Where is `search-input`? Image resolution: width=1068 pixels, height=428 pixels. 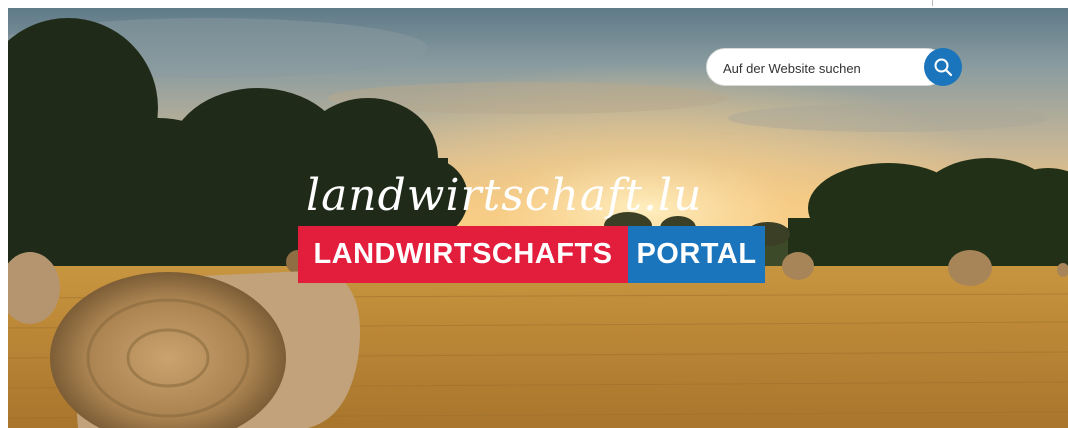 search-input is located at coordinates (818, 68).